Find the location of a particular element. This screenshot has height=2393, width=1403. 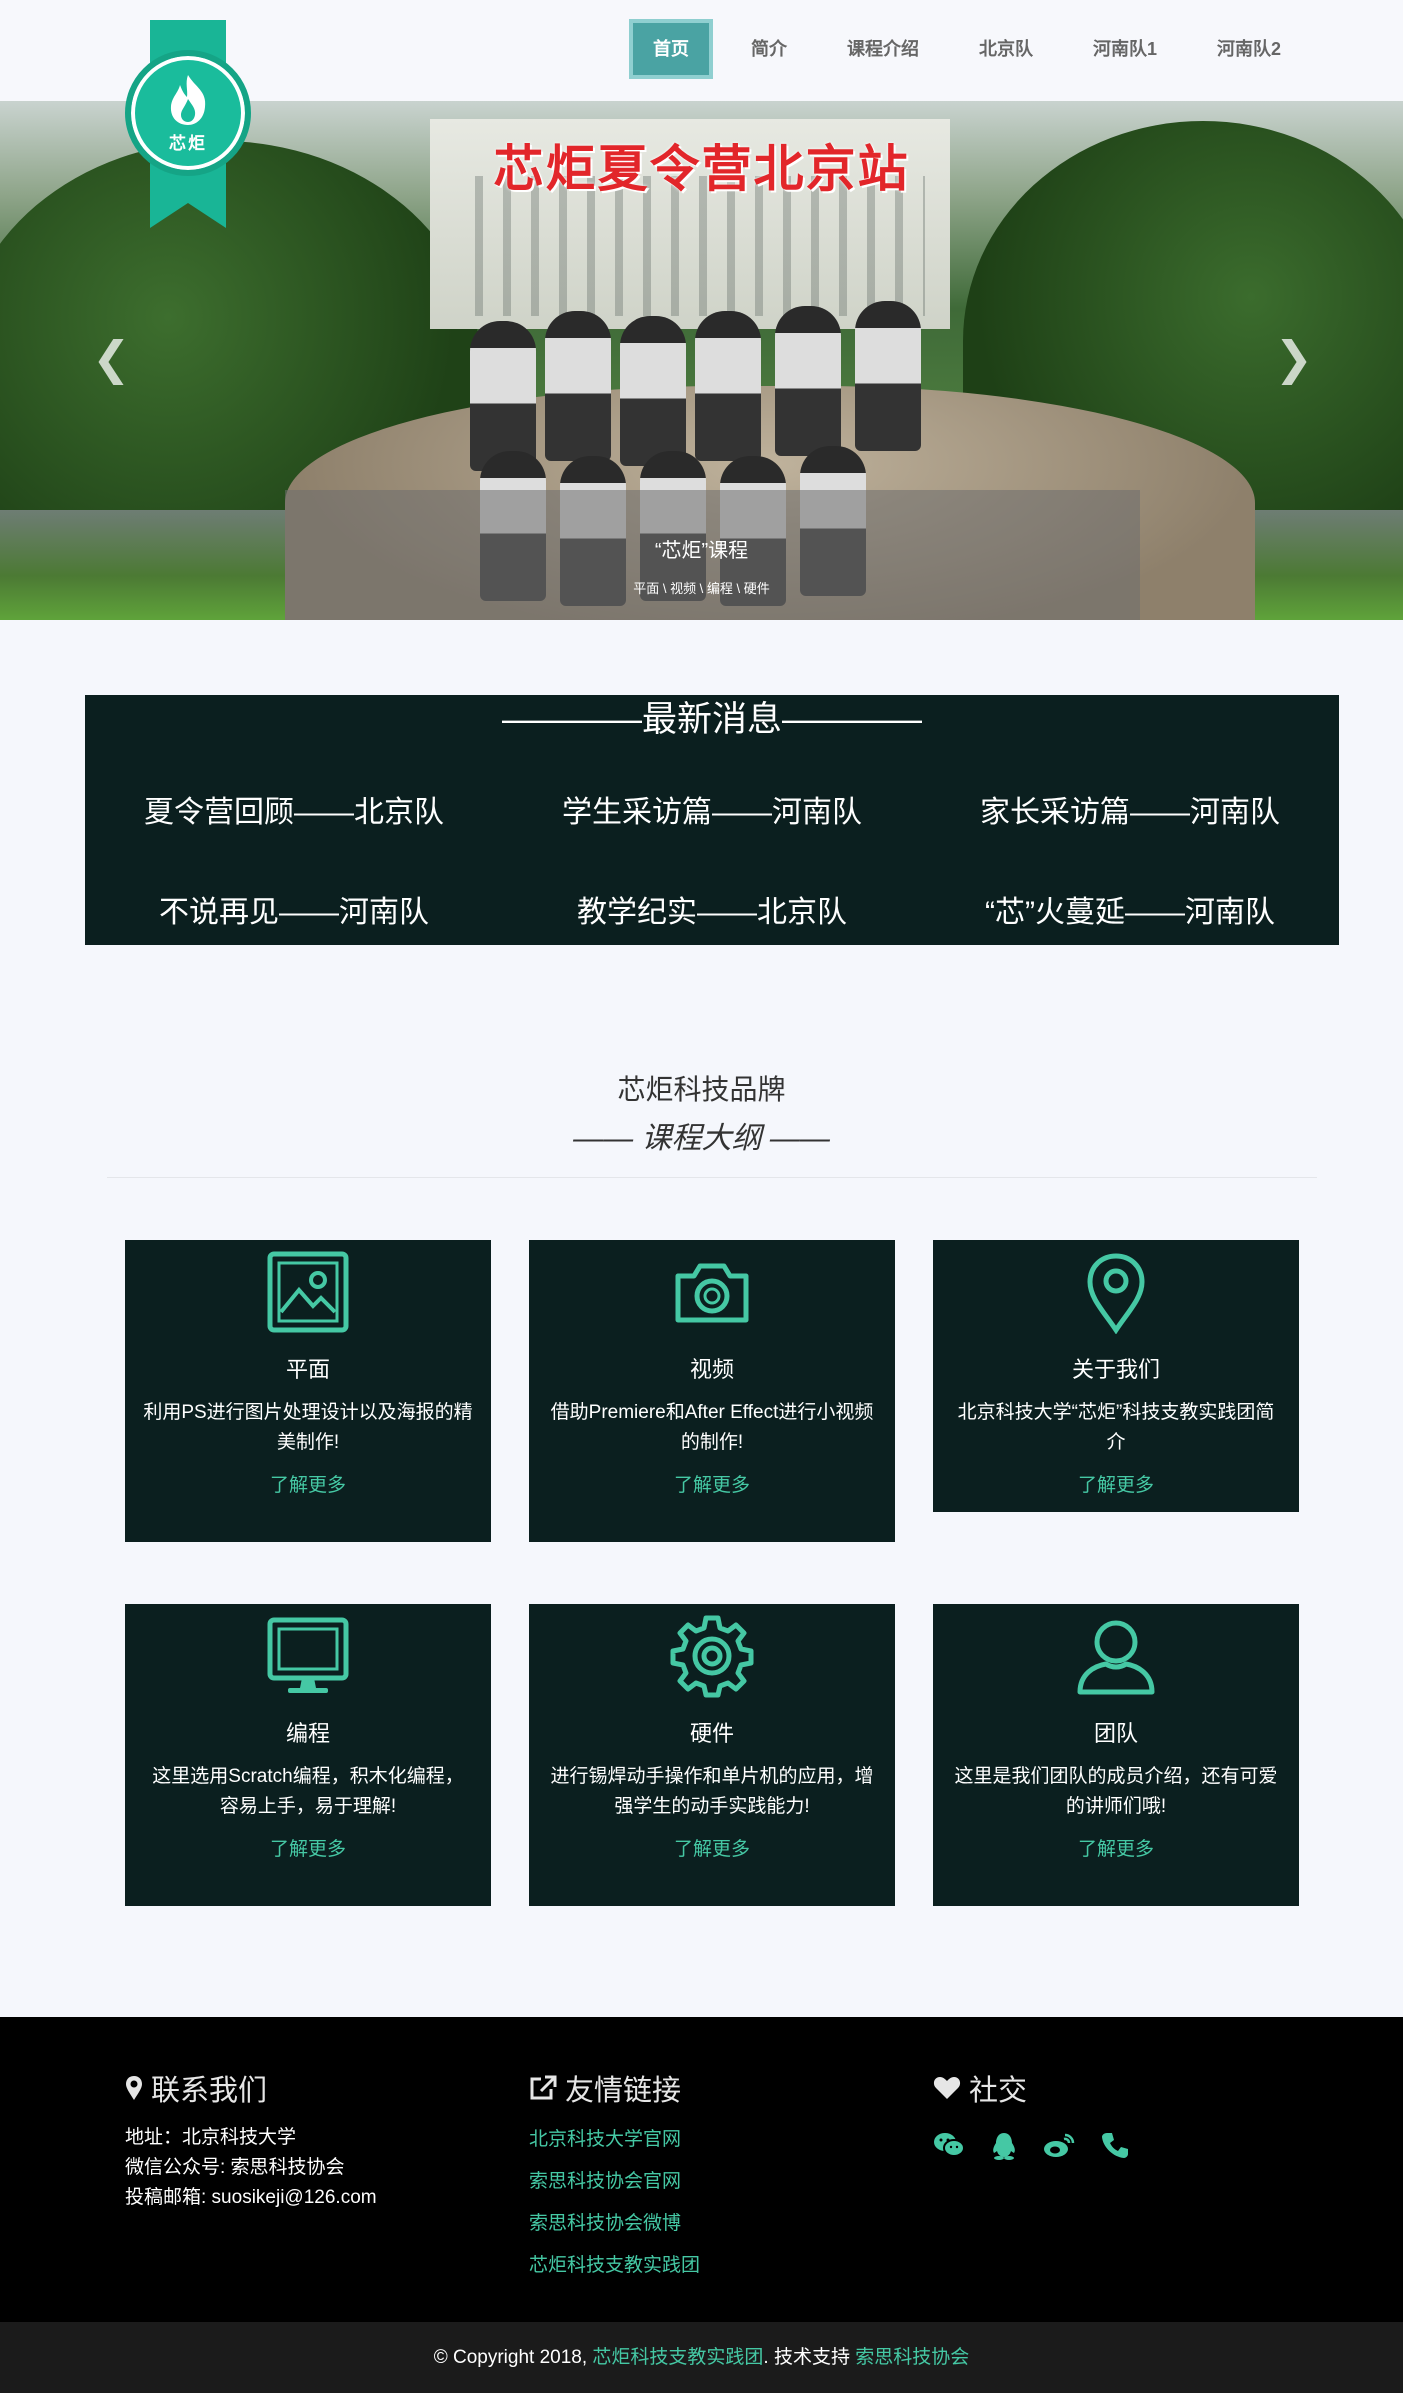

weibo-icon is located at coordinates (1059, 2145).